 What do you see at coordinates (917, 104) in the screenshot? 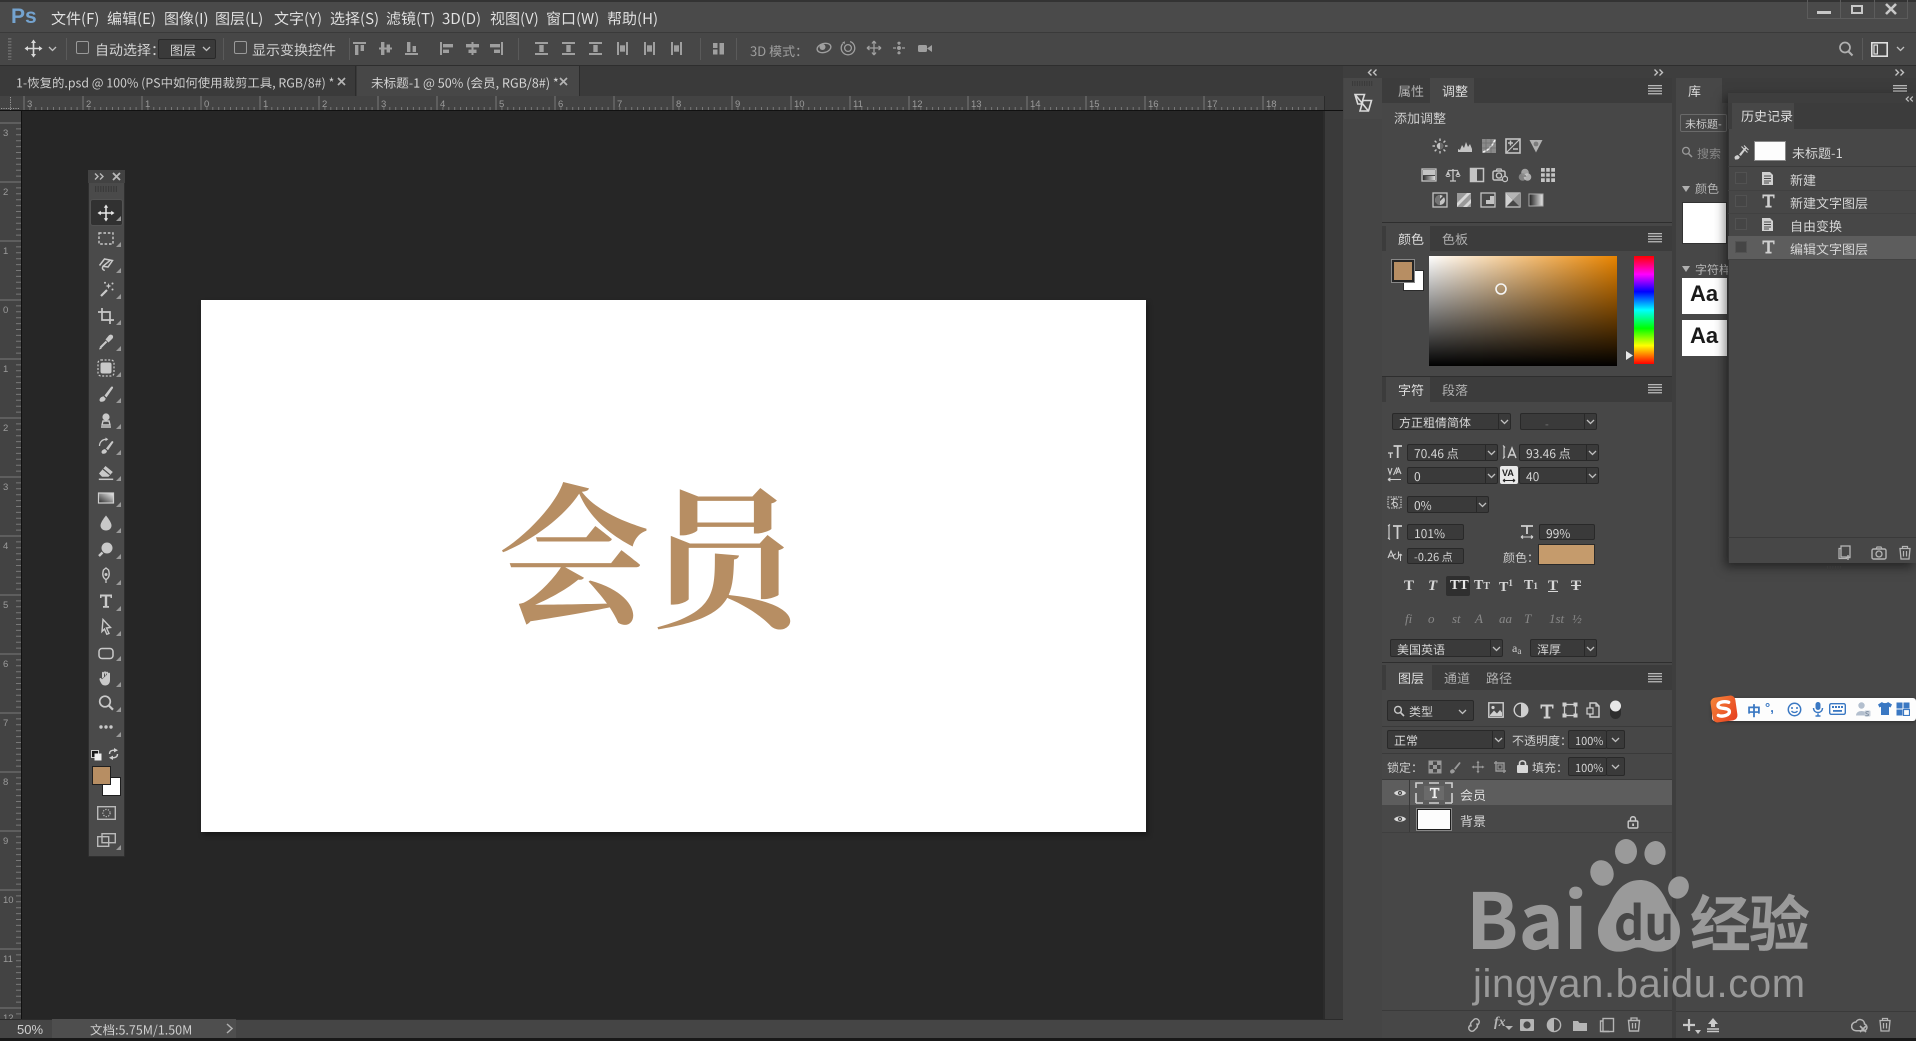
I see `svg-text: 12` at bounding box center [917, 104].